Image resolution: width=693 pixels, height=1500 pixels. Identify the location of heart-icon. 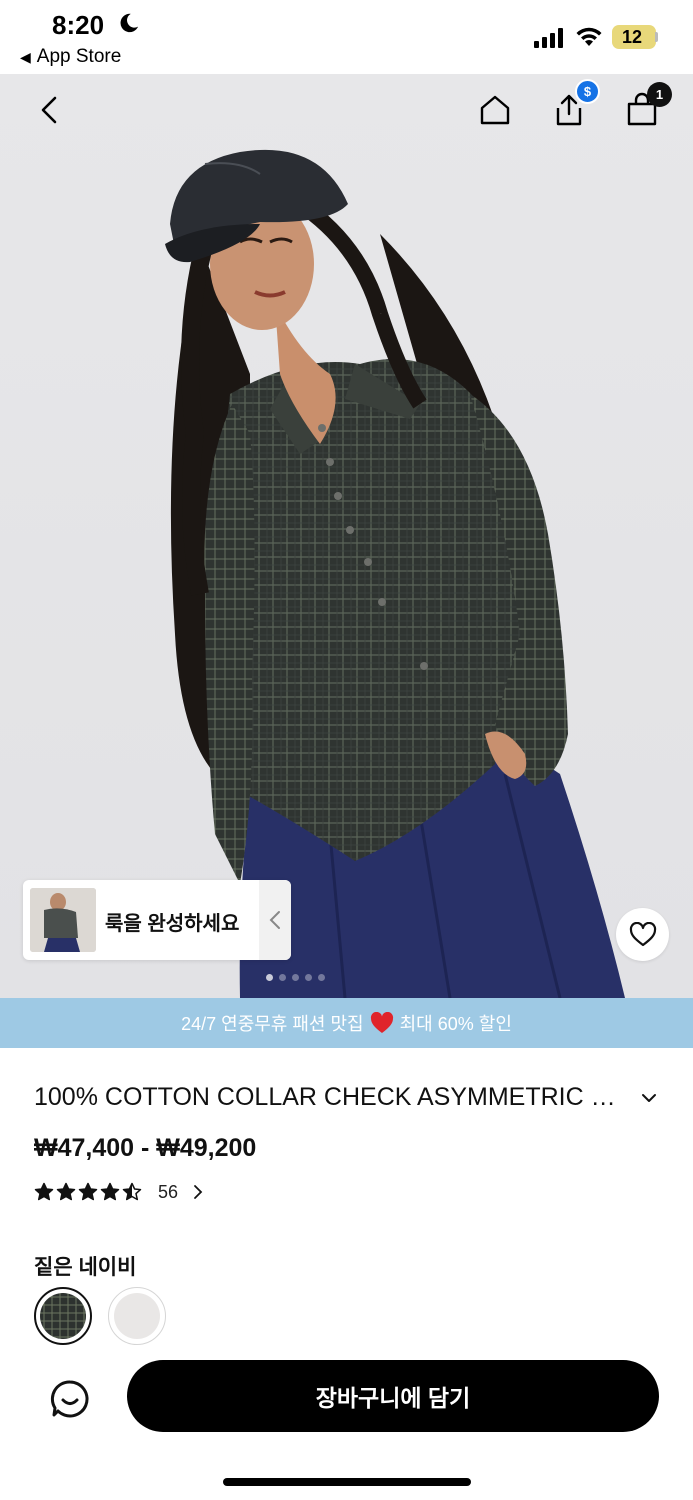
(642, 933).